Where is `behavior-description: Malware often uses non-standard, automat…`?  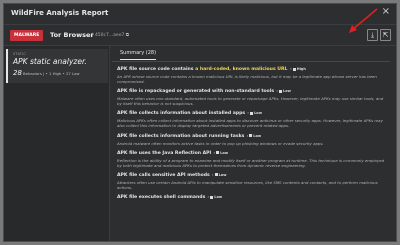
behavior-description: Malware often uses non-standard, automat… is located at coordinates (250, 101).